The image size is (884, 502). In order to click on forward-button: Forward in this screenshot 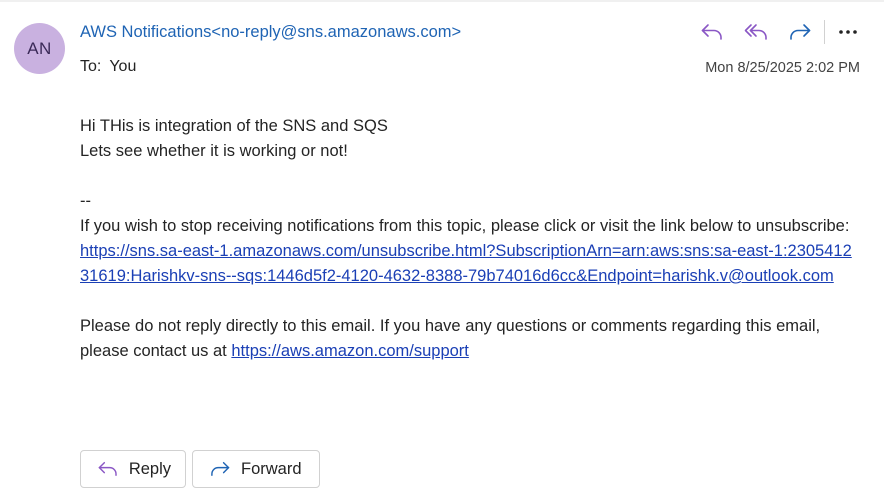, I will do `click(256, 469)`.